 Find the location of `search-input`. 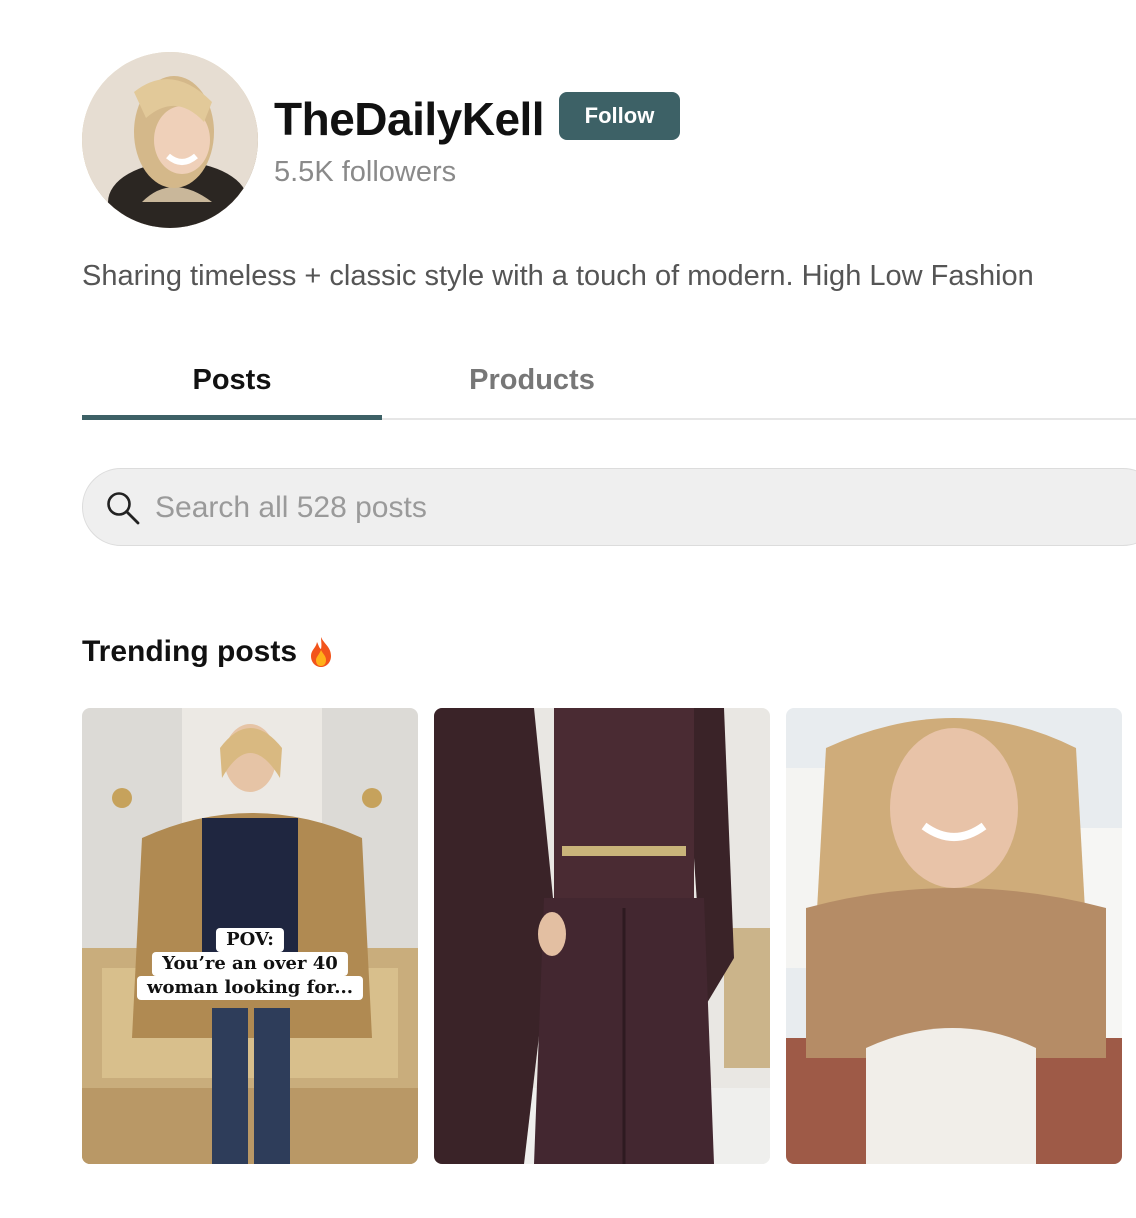

search-input is located at coordinates (605, 508).